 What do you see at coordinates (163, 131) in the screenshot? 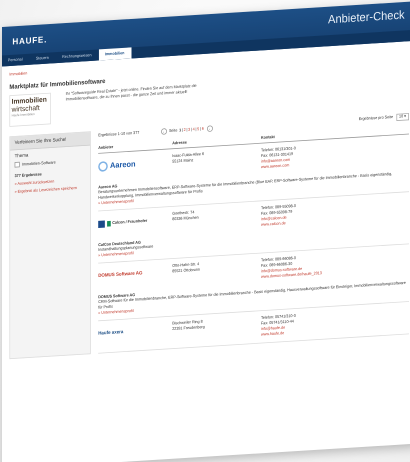
I see `prev-page-icon: ‹` at bounding box center [163, 131].